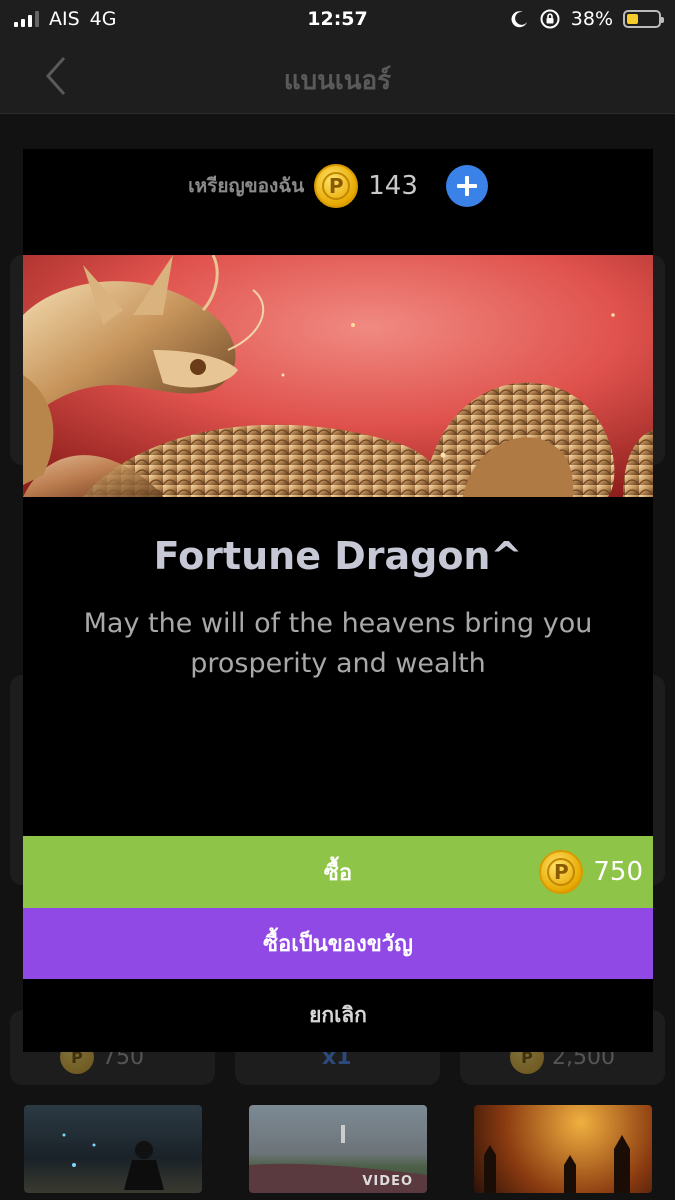  Describe the element at coordinates (113, 1161) in the screenshot. I see `warrior-thumbnail-image` at that location.